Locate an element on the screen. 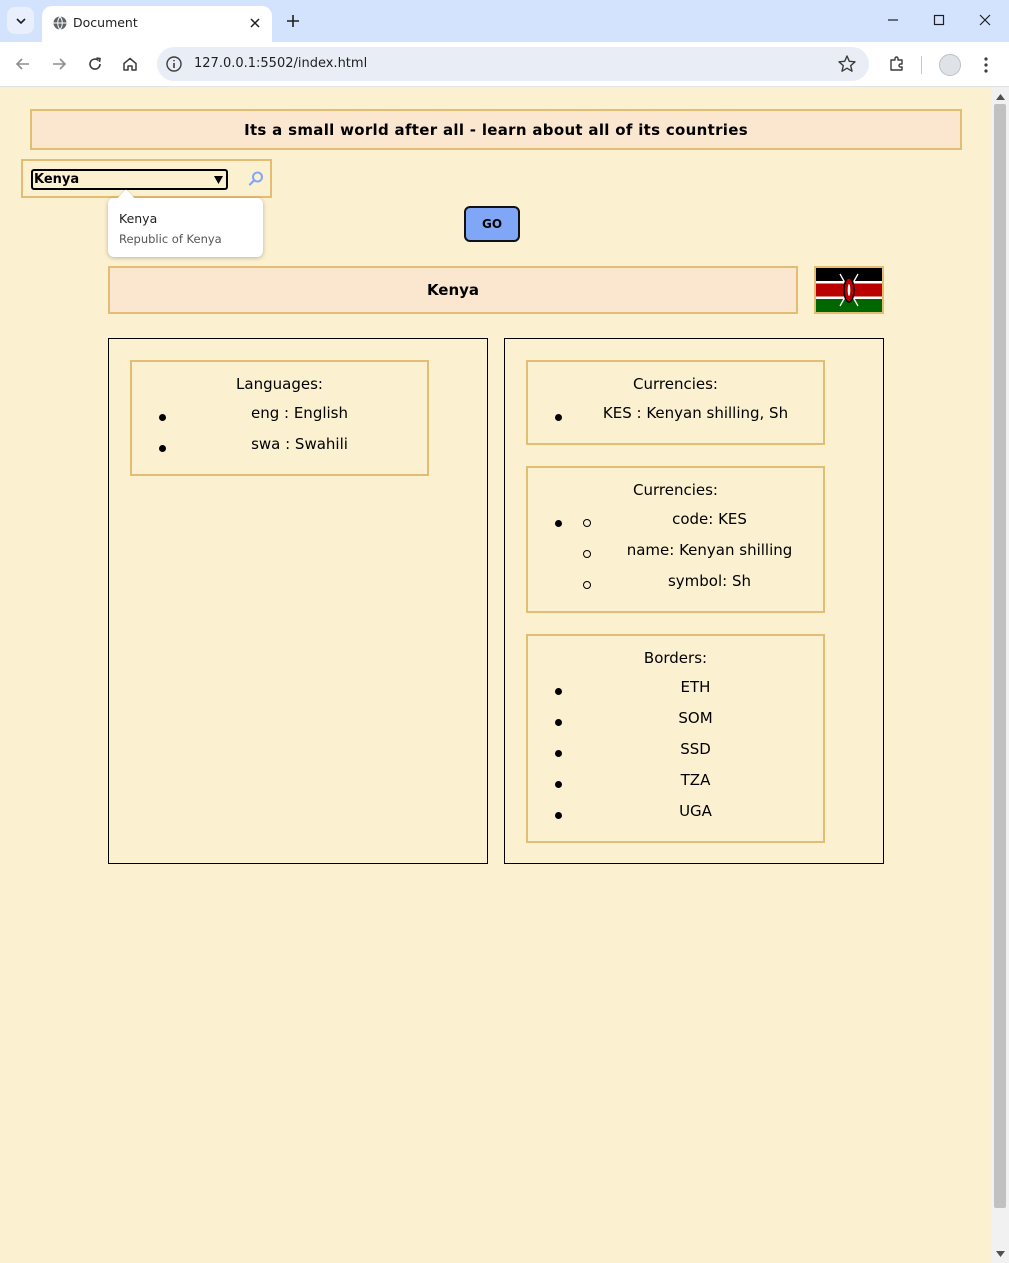 The image size is (1009, 1263). window-close-icon is located at coordinates (985, 20).